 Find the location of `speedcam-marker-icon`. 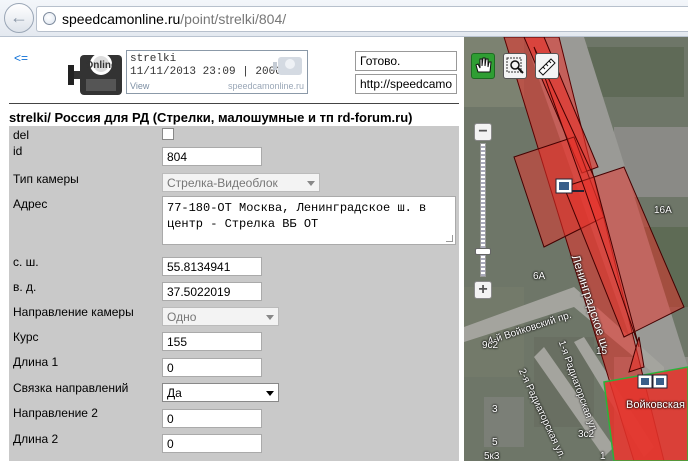

speedcam-marker-icon is located at coordinates (652, 381).